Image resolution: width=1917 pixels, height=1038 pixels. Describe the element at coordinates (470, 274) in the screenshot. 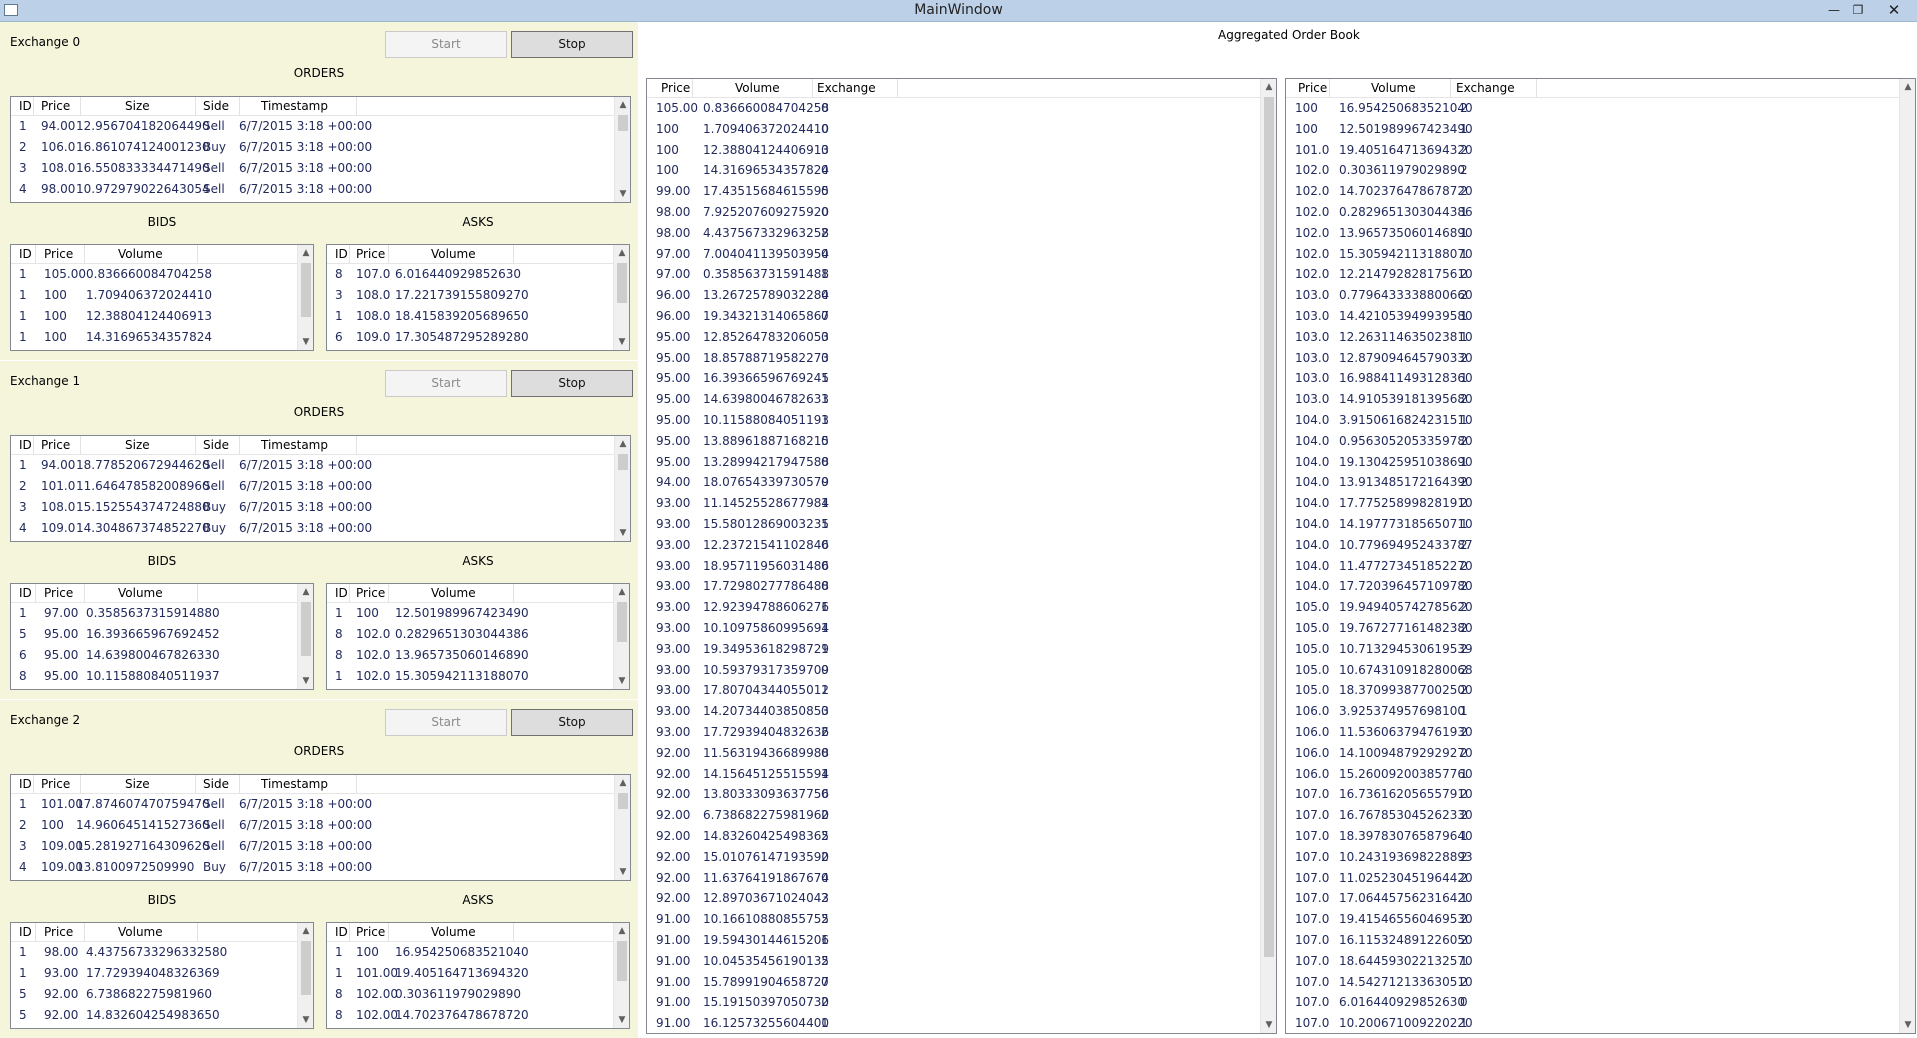

I see `table-row: 8 107.0 6.016440929852630` at that location.